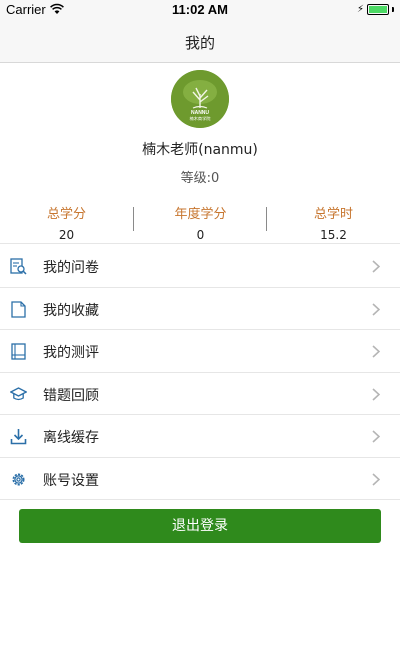  I want to click on graduation-cap-icon, so click(18, 393).